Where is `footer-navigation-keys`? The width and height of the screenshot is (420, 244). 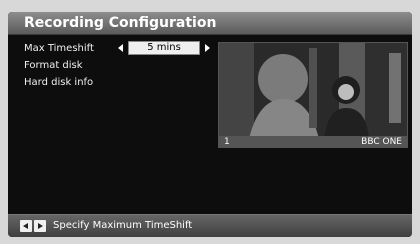
footer-navigation-keys is located at coordinates (34, 226).